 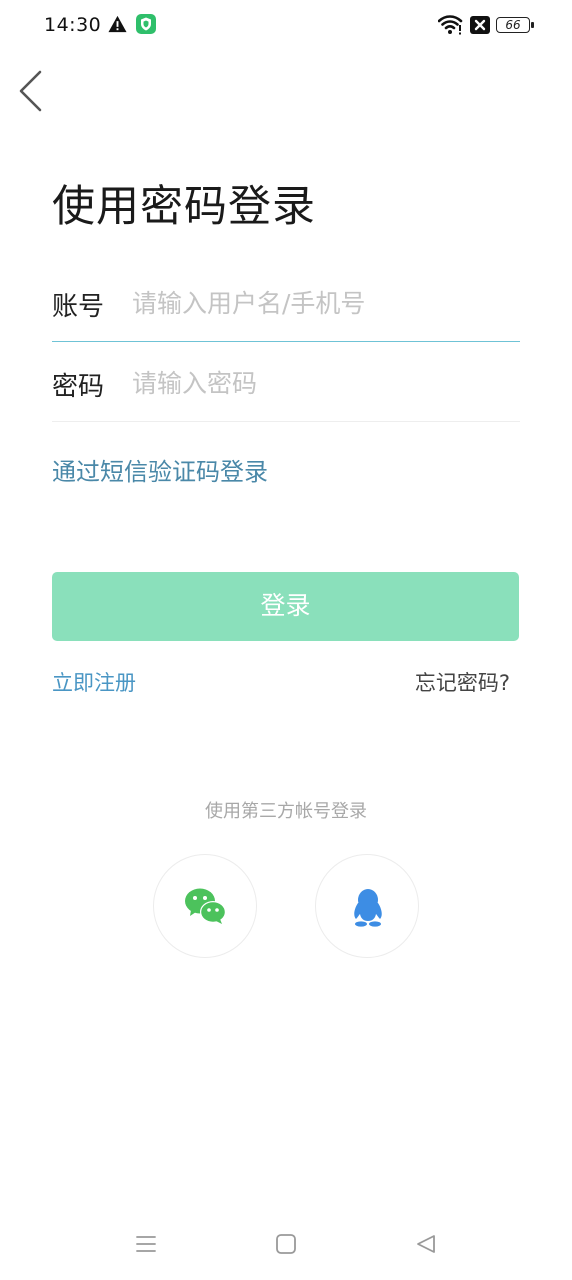 What do you see at coordinates (160, 469) in the screenshot?
I see `sms-login-link: 通过短信验证码登录` at bounding box center [160, 469].